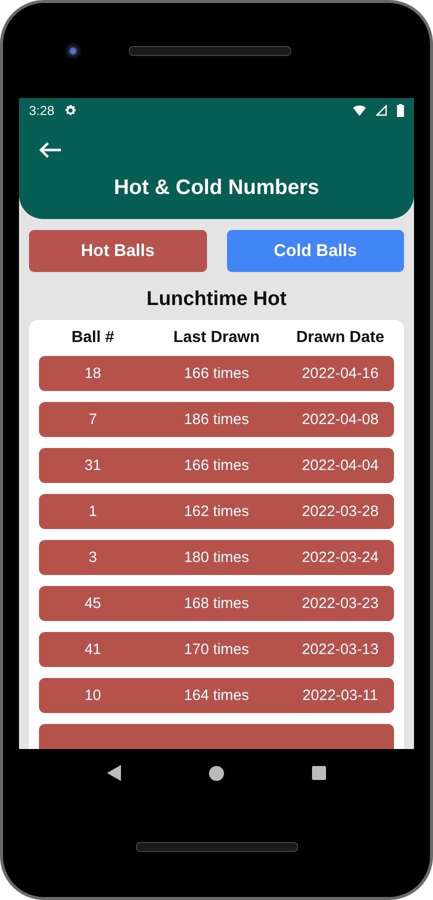 The width and height of the screenshot is (433, 900). I want to click on back-arrow-icon, so click(50, 150).